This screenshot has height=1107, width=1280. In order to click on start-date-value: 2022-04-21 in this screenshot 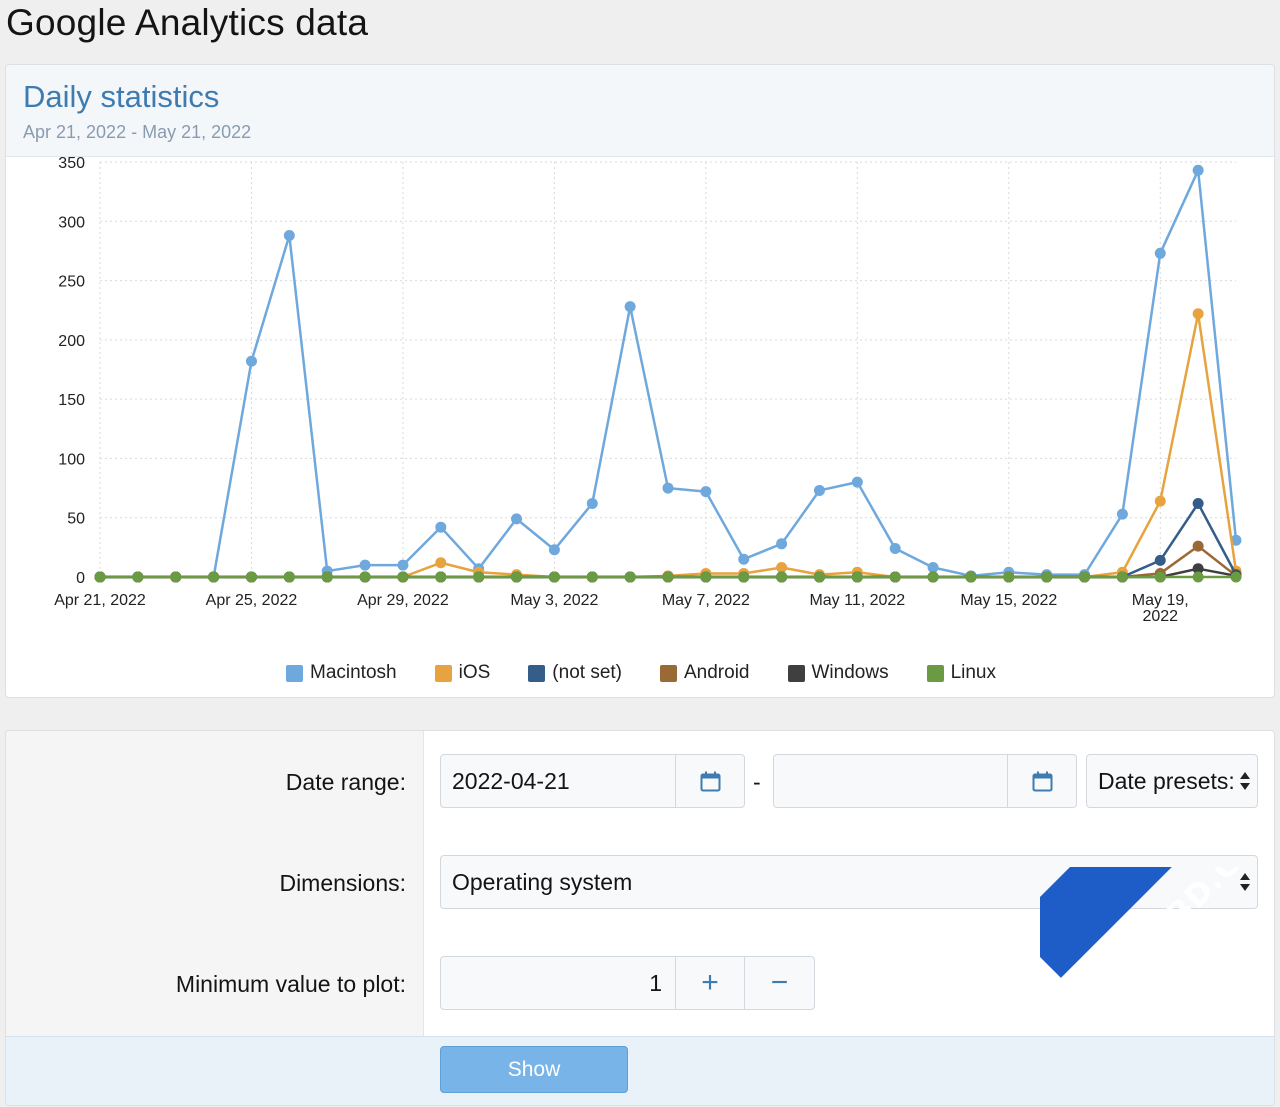, I will do `click(511, 781)`.